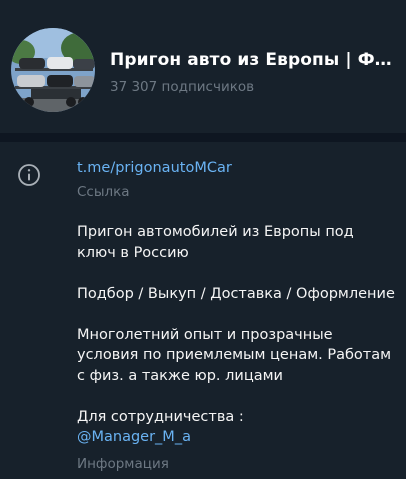 The height and width of the screenshot is (479, 406). What do you see at coordinates (203, 137) in the screenshot?
I see `section-divider` at bounding box center [203, 137].